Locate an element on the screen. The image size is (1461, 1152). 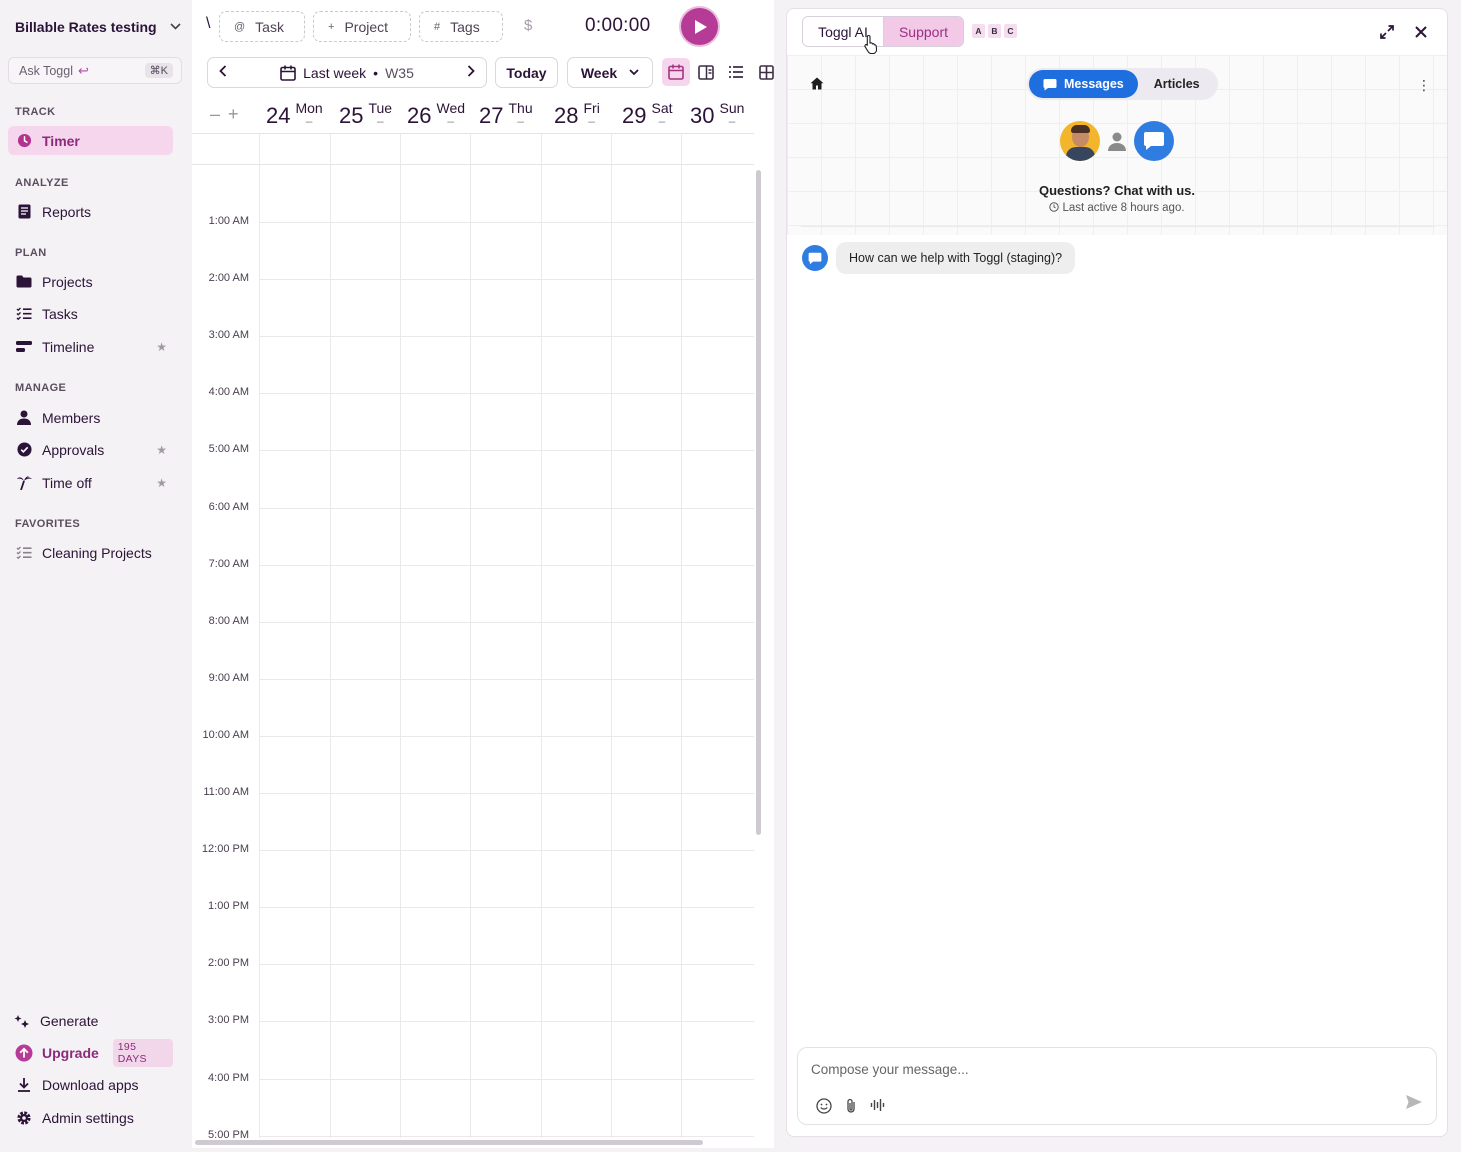
day-header: 24 Mon – is located at coordinates (294, 114).